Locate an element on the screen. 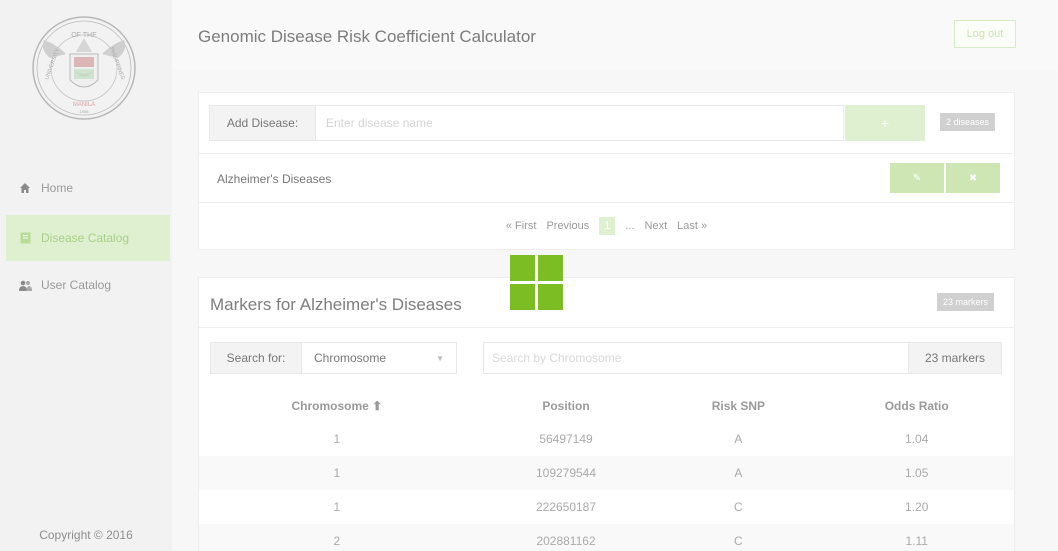 This screenshot has height=551, width=1058. search-result-count: 23 markers is located at coordinates (955, 358).